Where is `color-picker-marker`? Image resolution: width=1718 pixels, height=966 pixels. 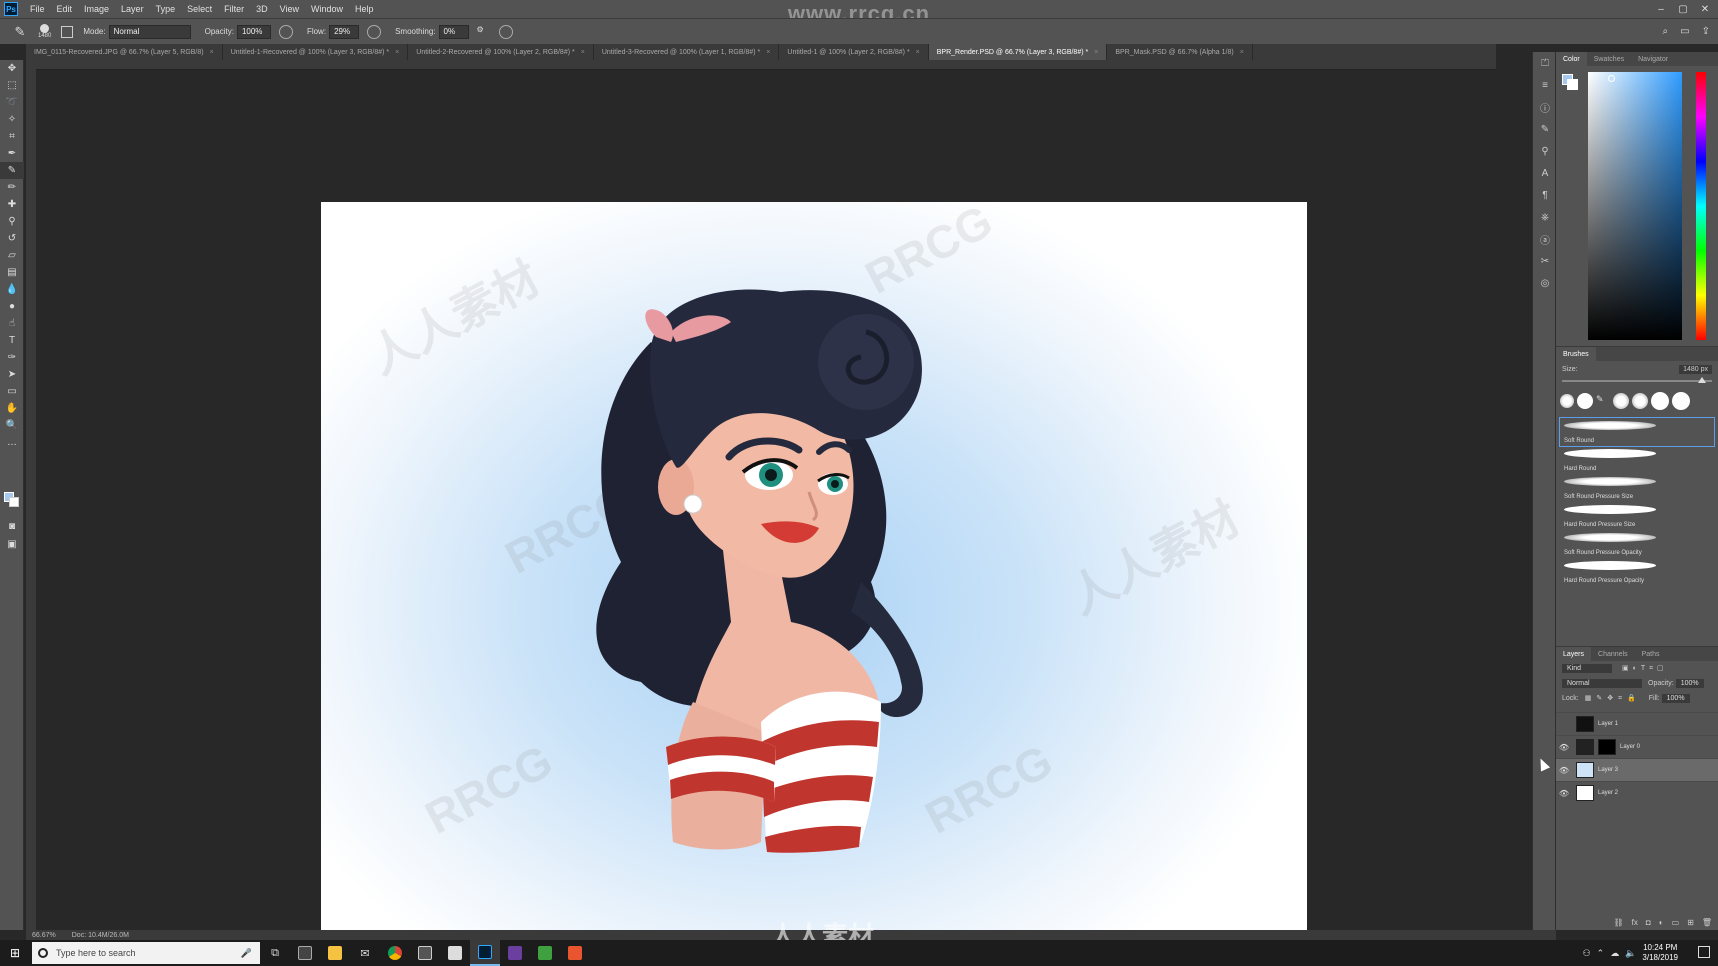 color-picker-marker is located at coordinates (1611, 78).